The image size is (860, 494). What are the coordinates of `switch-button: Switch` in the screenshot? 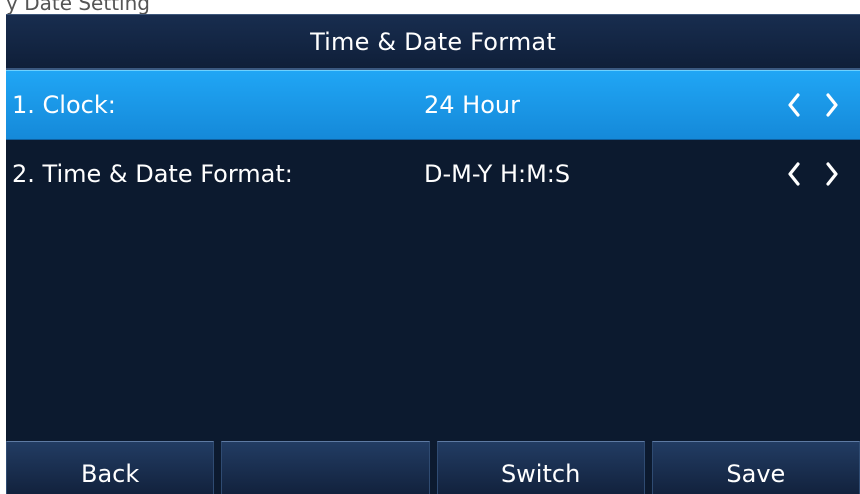 It's located at (540, 467).